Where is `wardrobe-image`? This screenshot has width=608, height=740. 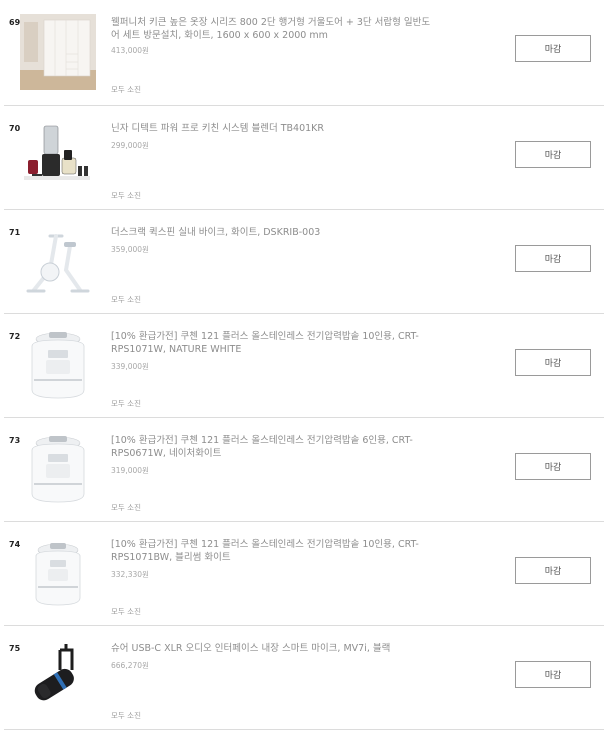
wardrobe-image is located at coordinates (58, 52).